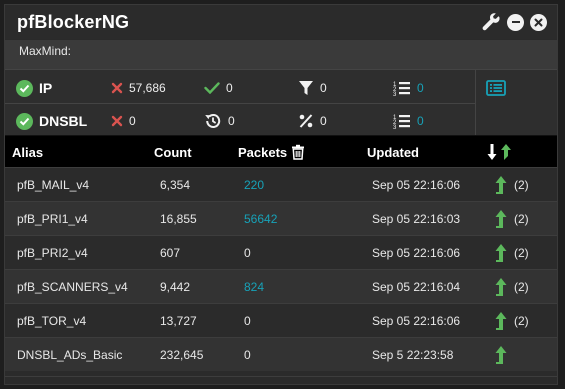 This screenshot has height=389, width=565. I want to click on dnsbl-history: 0, so click(219, 121).